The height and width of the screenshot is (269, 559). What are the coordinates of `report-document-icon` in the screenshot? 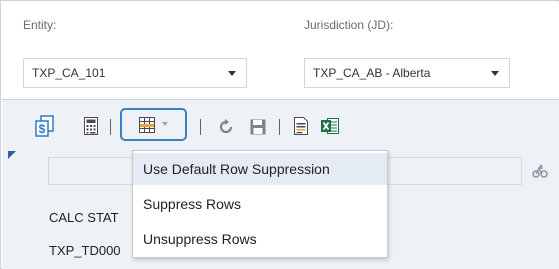 It's located at (301, 126).